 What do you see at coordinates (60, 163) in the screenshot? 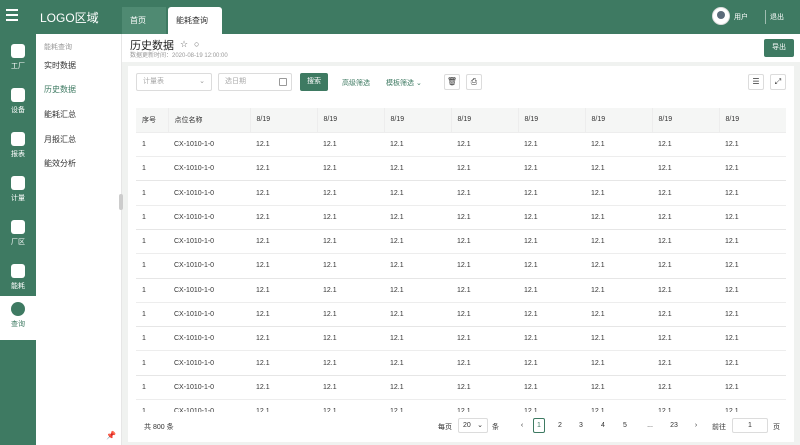
I see `submenu-item-analysis: 能效分析` at bounding box center [60, 163].